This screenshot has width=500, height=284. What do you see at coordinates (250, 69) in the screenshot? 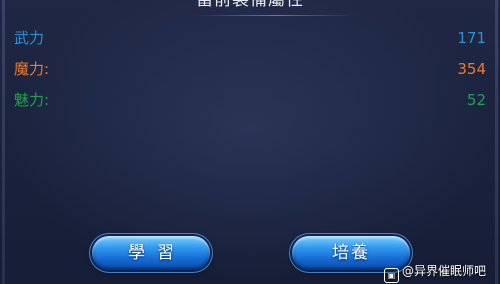
I see `stat-row-magic: 魔力: 354` at bounding box center [250, 69].